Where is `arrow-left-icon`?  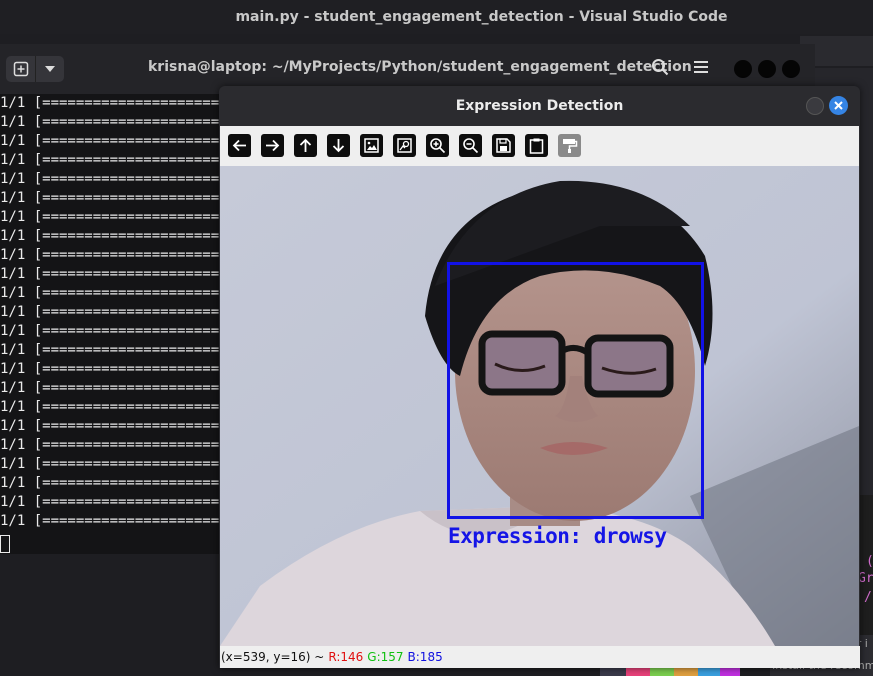 arrow-left-icon is located at coordinates (239, 145).